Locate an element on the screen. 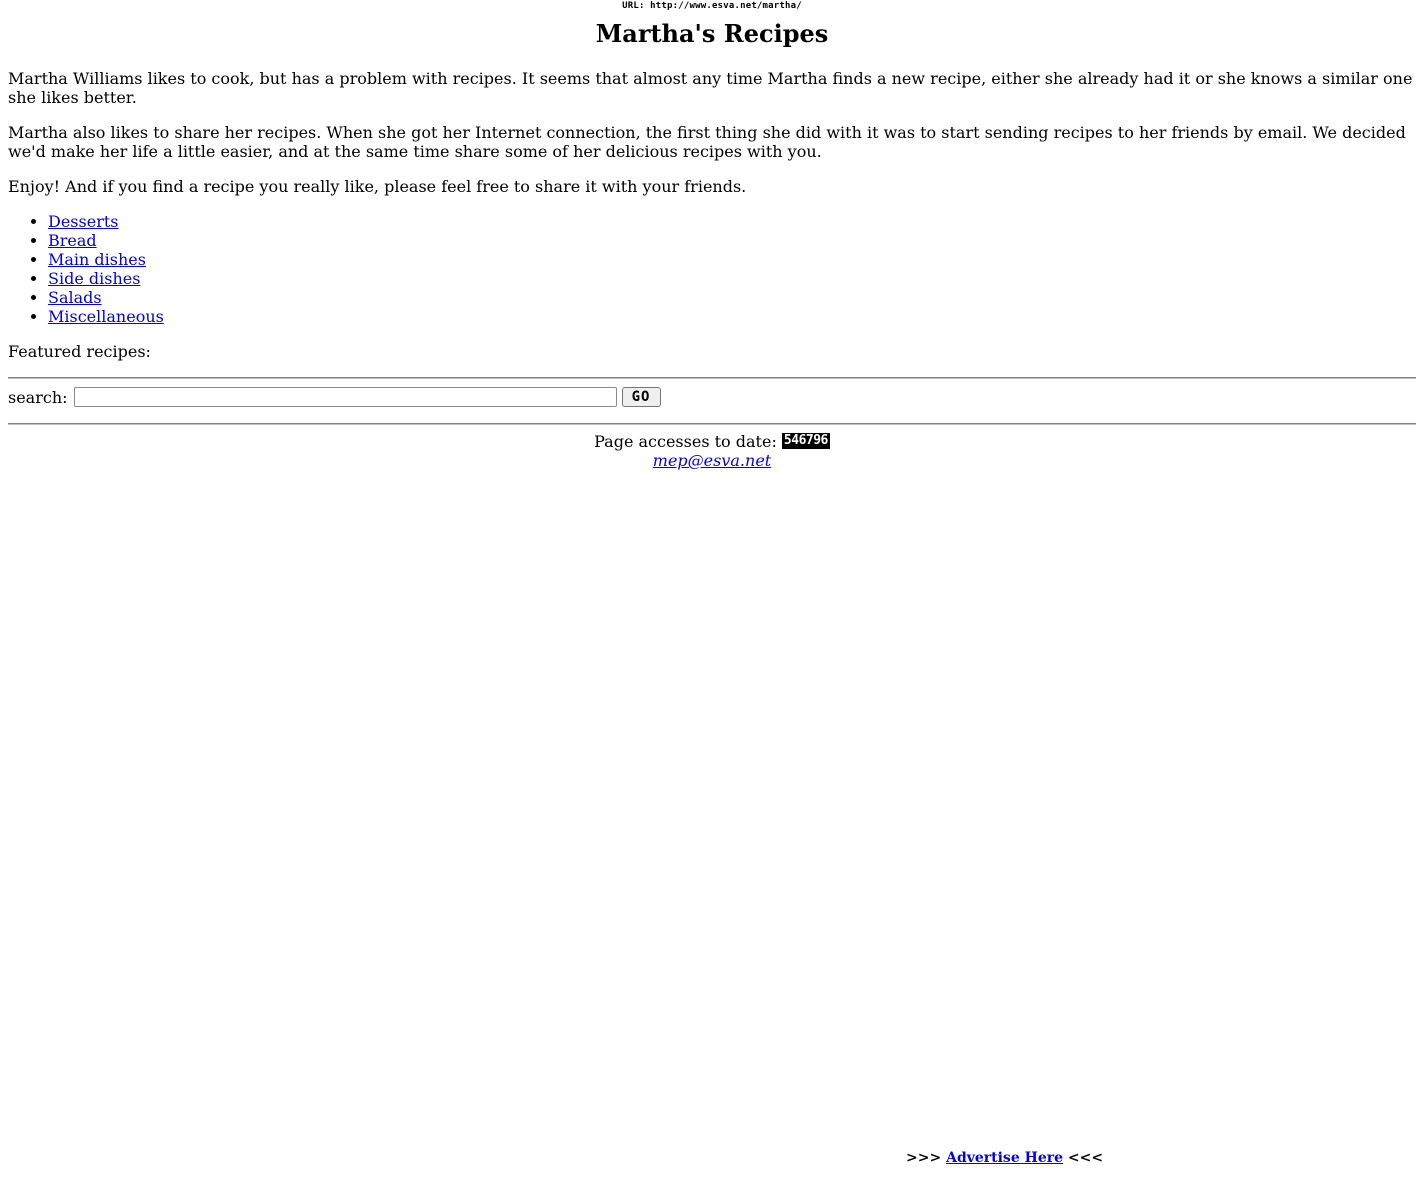  list-item: Miscellaneous is located at coordinates (106, 316).